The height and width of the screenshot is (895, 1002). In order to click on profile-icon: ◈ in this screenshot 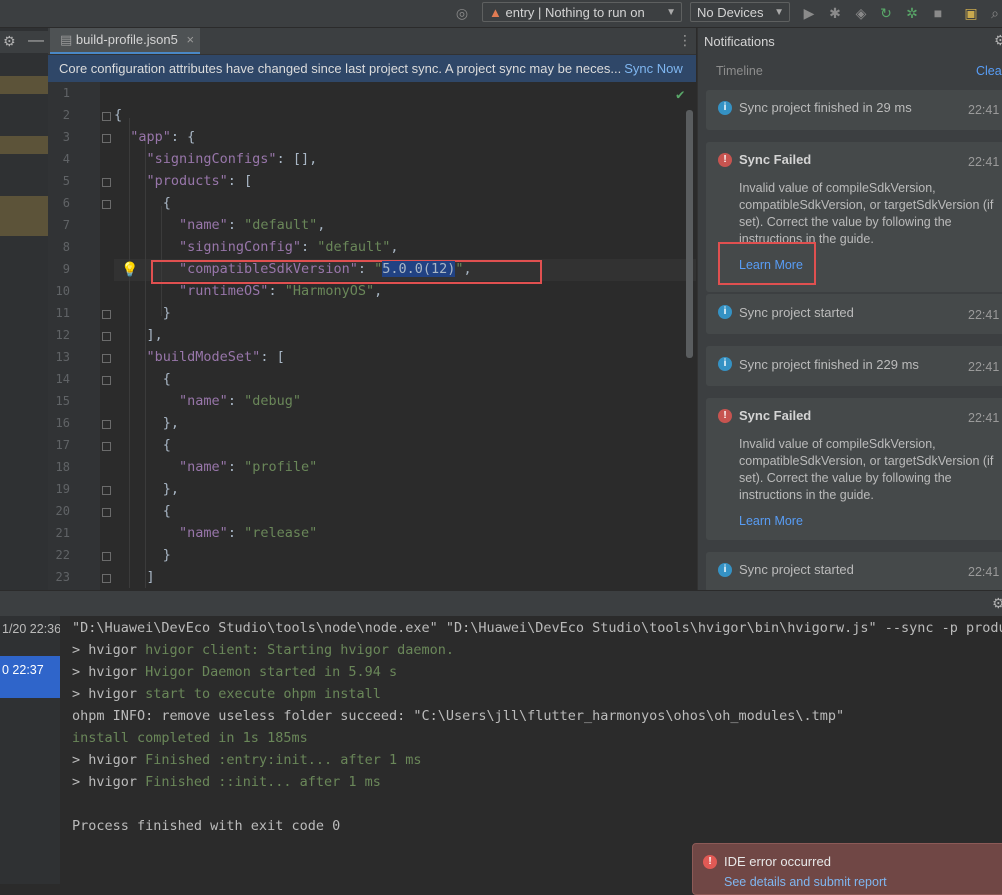, I will do `click(861, 13)`.